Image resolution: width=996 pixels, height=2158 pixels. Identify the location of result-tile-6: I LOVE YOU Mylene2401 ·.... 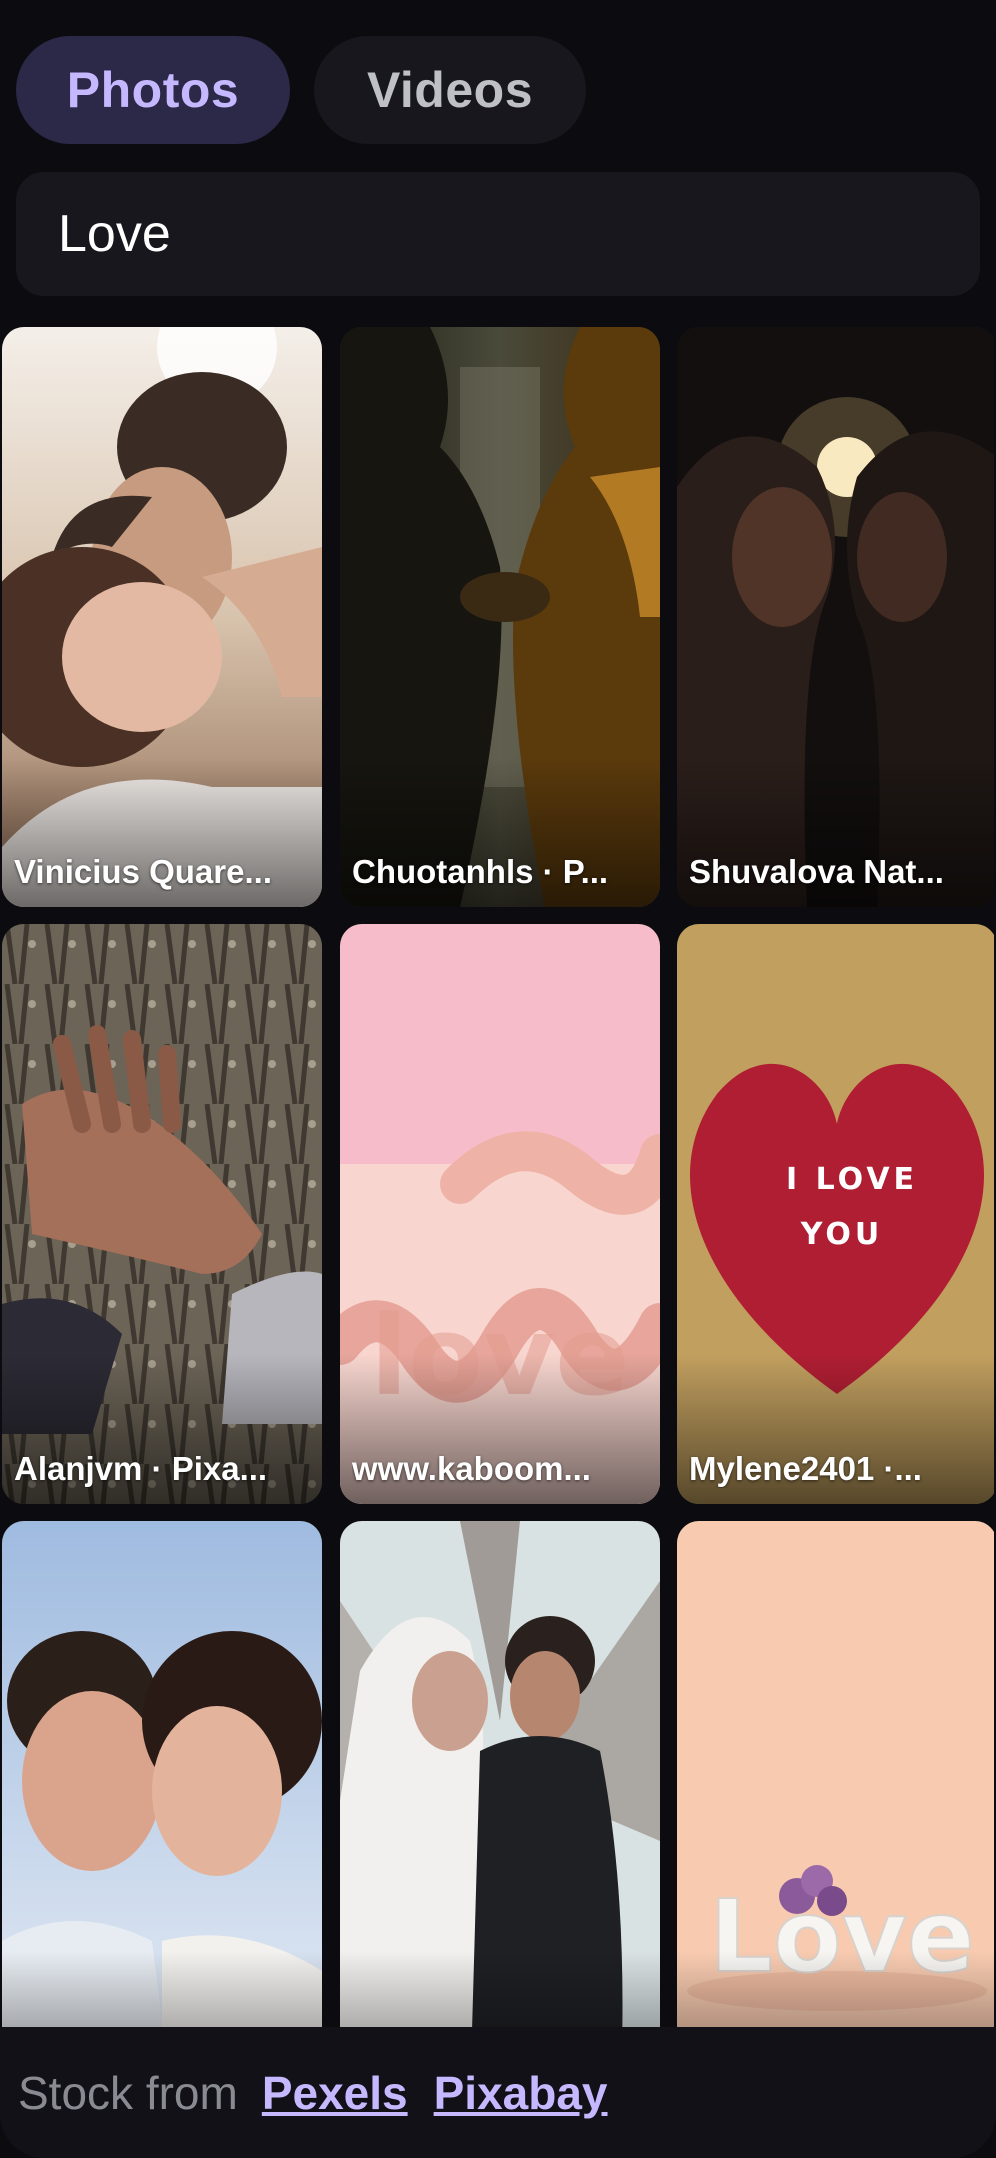
(835, 1214).